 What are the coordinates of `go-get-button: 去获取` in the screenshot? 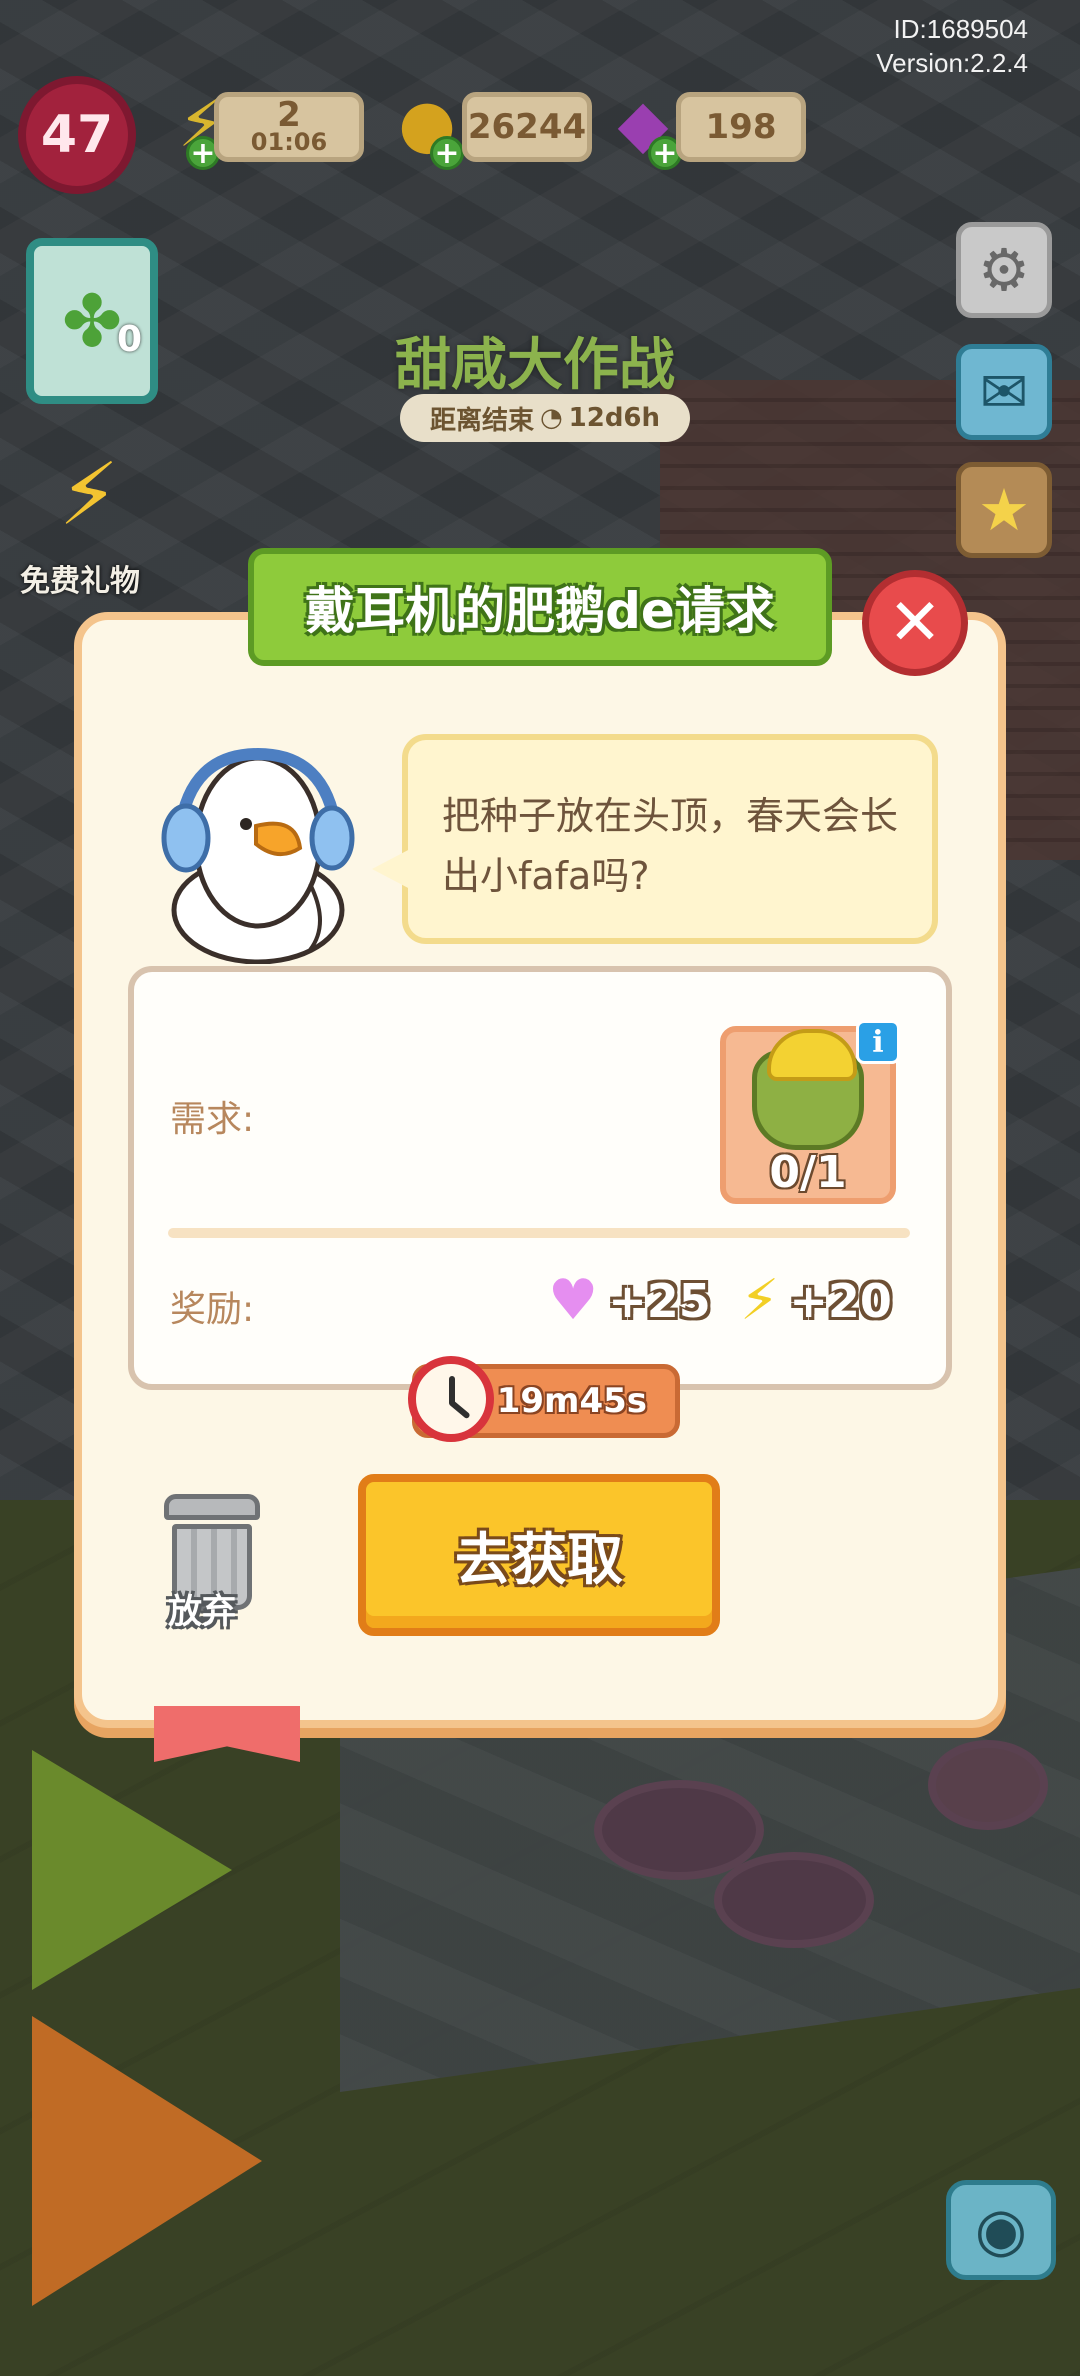 It's located at (539, 1555).